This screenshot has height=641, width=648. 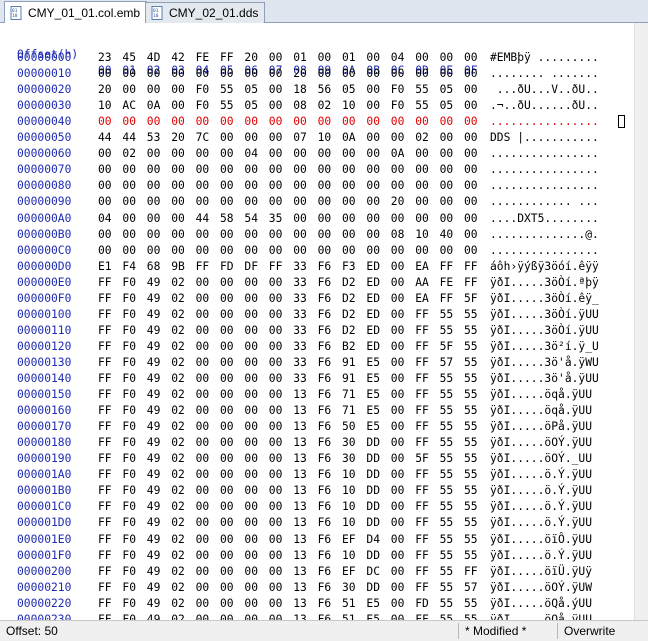 I want to click on hex-byte: 10, so click(x=425, y=235).